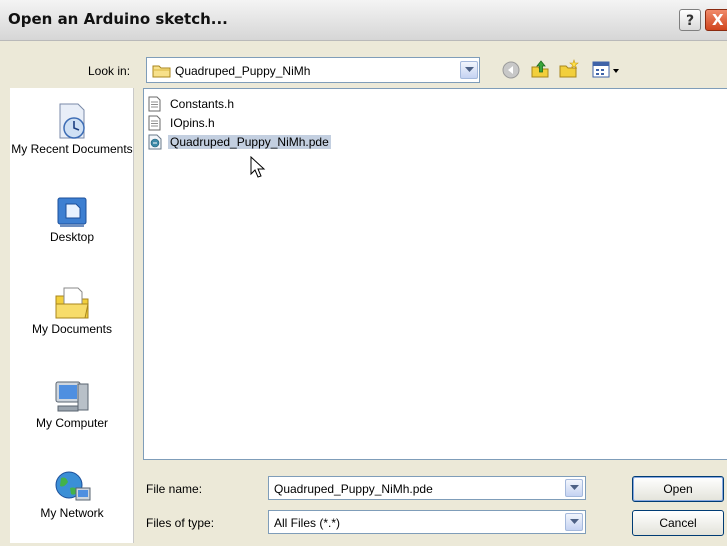 The height and width of the screenshot is (546, 727). Describe the element at coordinates (72, 212) in the screenshot. I see `desktop-icon` at that location.